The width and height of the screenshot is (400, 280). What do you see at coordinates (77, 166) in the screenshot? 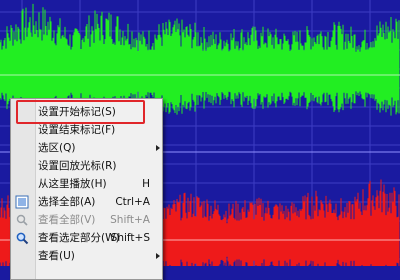
I see `menu-item-label: 设置回放光标(R)` at bounding box center [77, 166].